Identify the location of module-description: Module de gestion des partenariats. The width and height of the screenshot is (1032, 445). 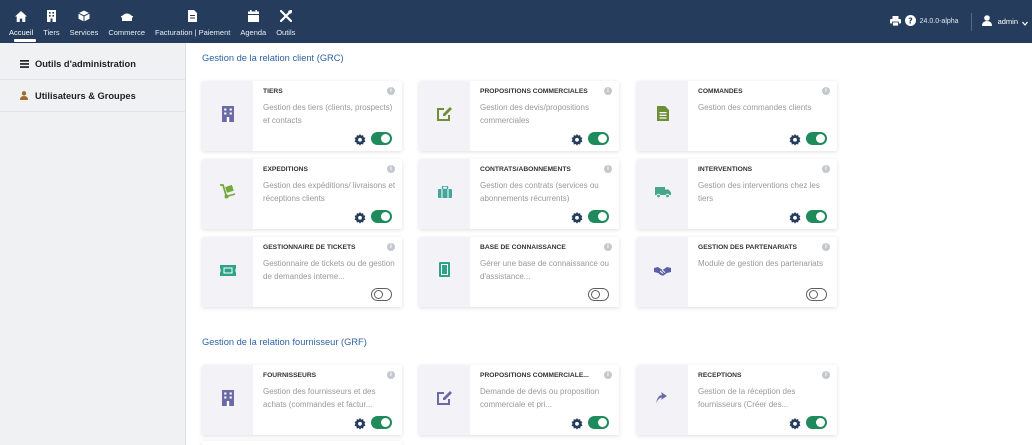
(760, 263).